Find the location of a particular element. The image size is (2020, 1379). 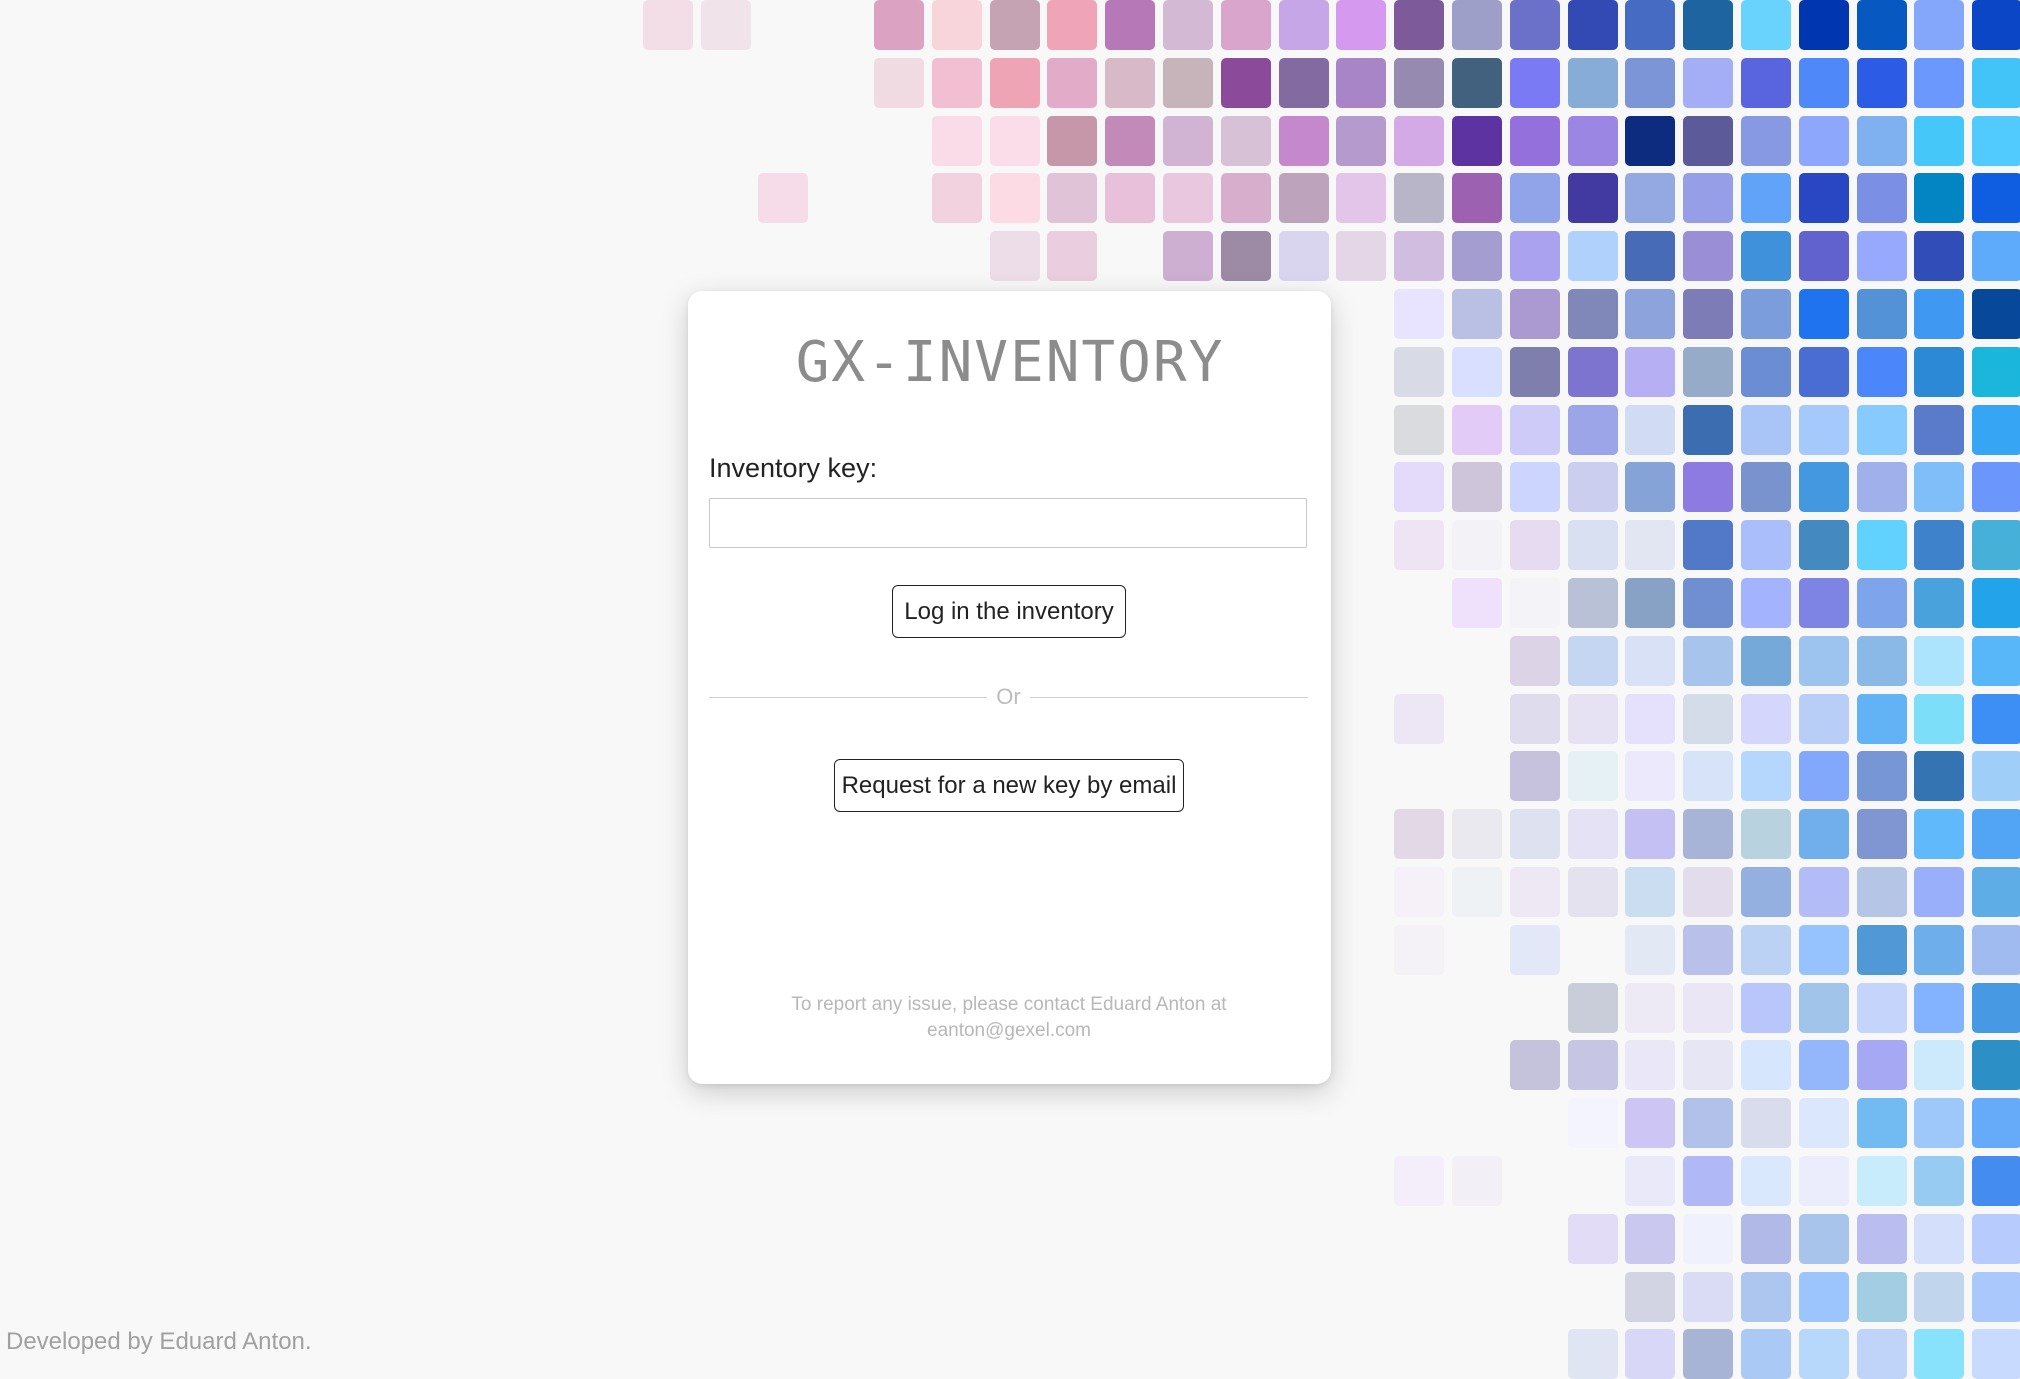

app-title: GX-INVENTORY is located at coordinates (1010, 362).